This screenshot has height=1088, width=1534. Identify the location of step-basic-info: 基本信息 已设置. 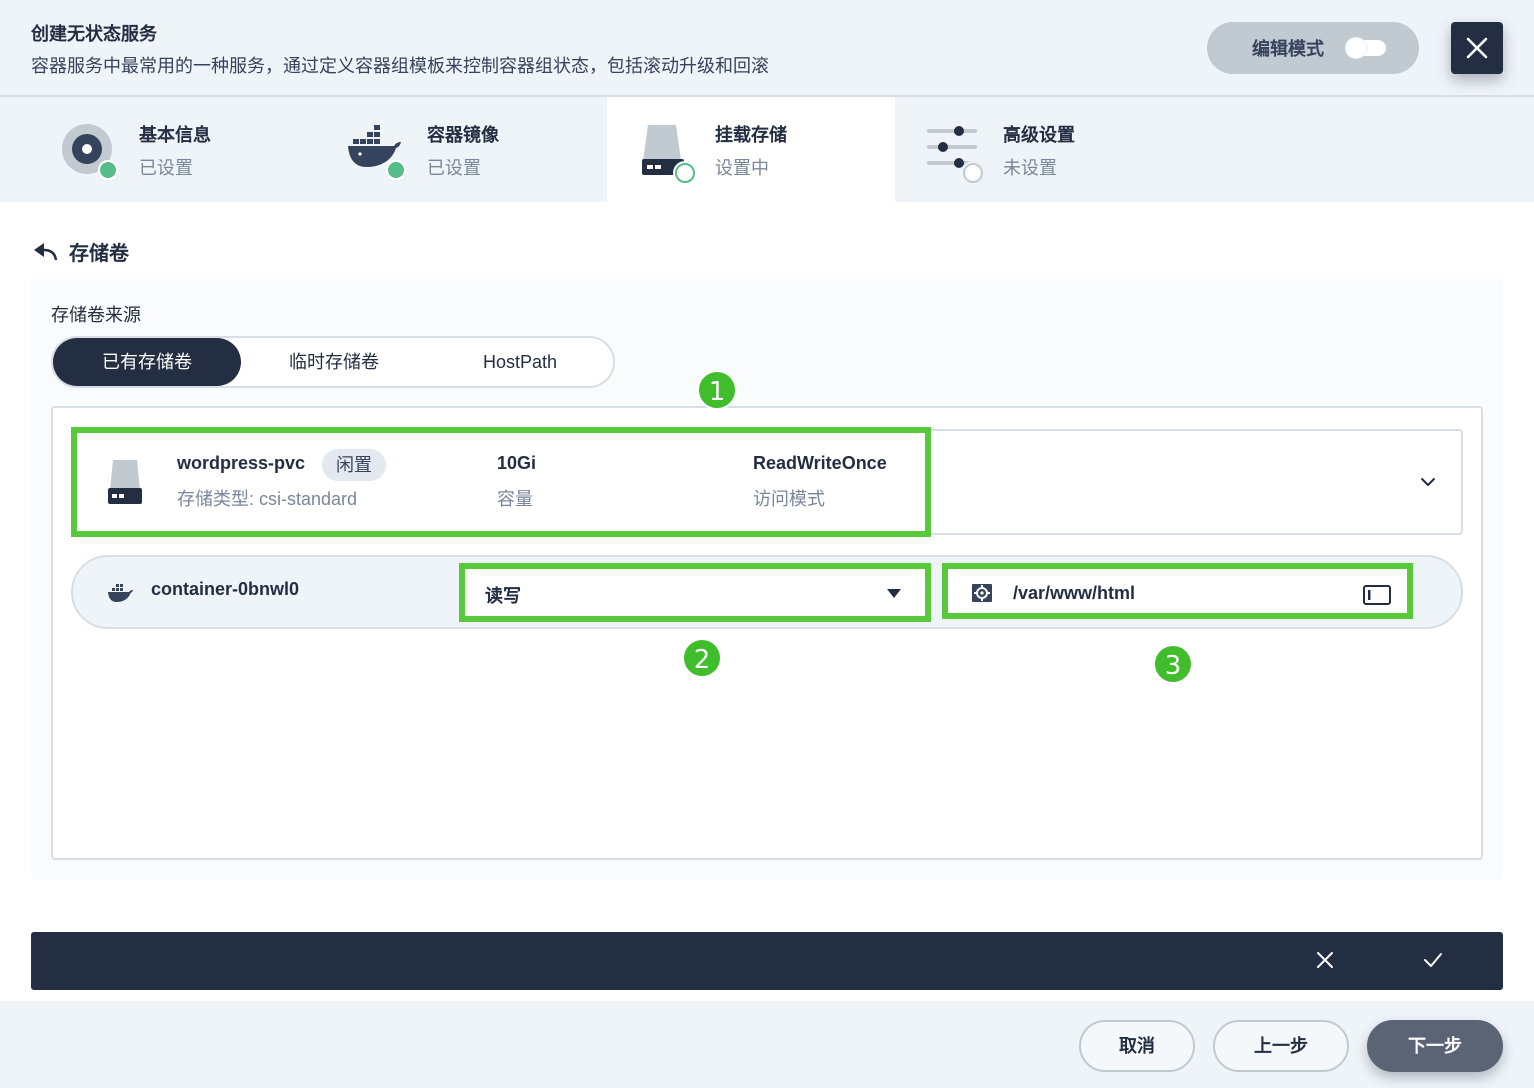
(144, 149).